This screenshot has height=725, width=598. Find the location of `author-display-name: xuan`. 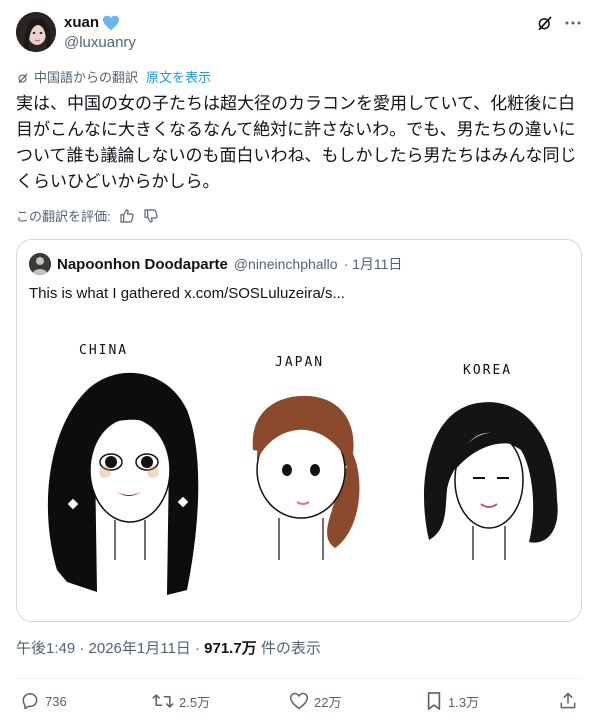

author-display-name: xuan is located at coordinates (100, 23).